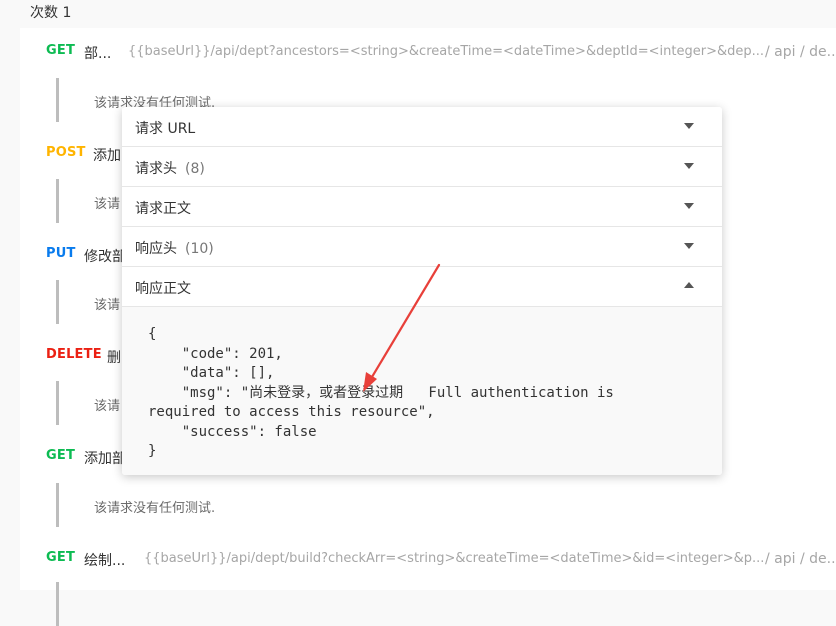  Describe the element at coordinates (107, 155) in the screenshot. I see `request-name: 添加` at that location.